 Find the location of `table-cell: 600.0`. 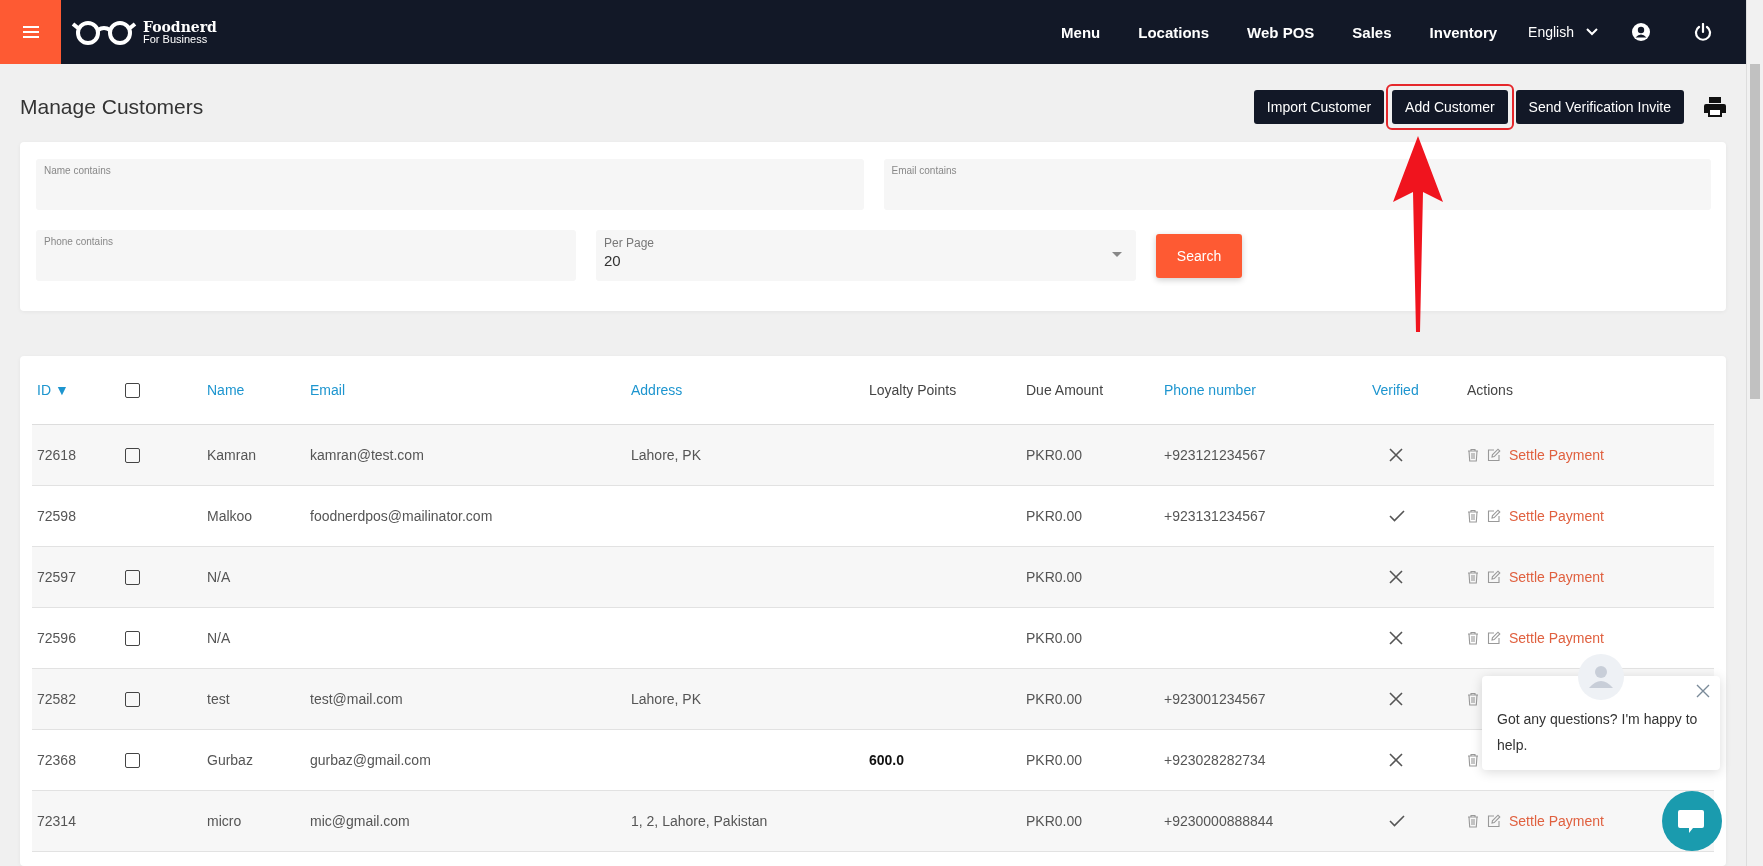

table-cell: 600.0 is located at coordinates (887, 760).